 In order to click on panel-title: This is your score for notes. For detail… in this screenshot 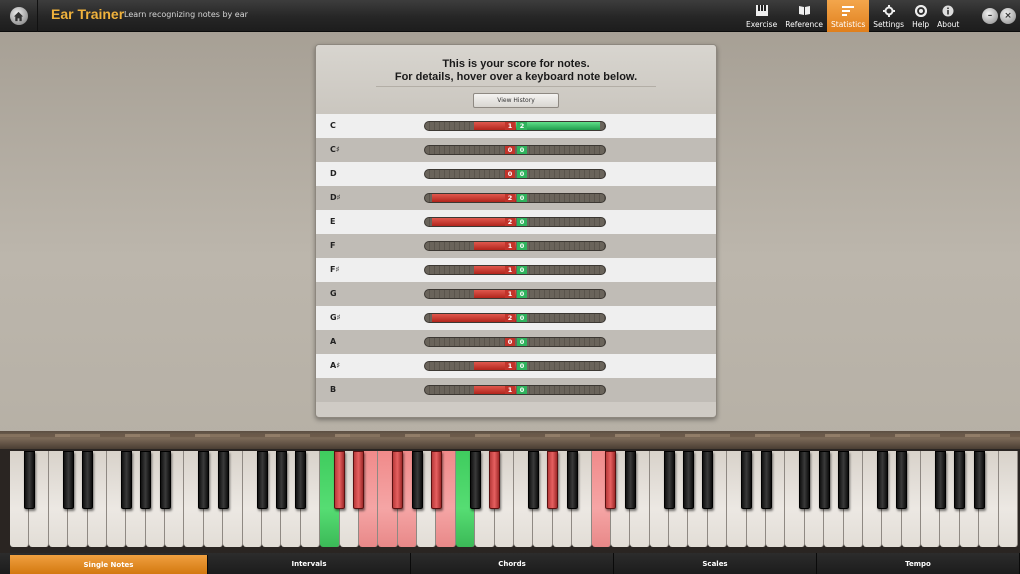, I will do `click(516, 64)`.